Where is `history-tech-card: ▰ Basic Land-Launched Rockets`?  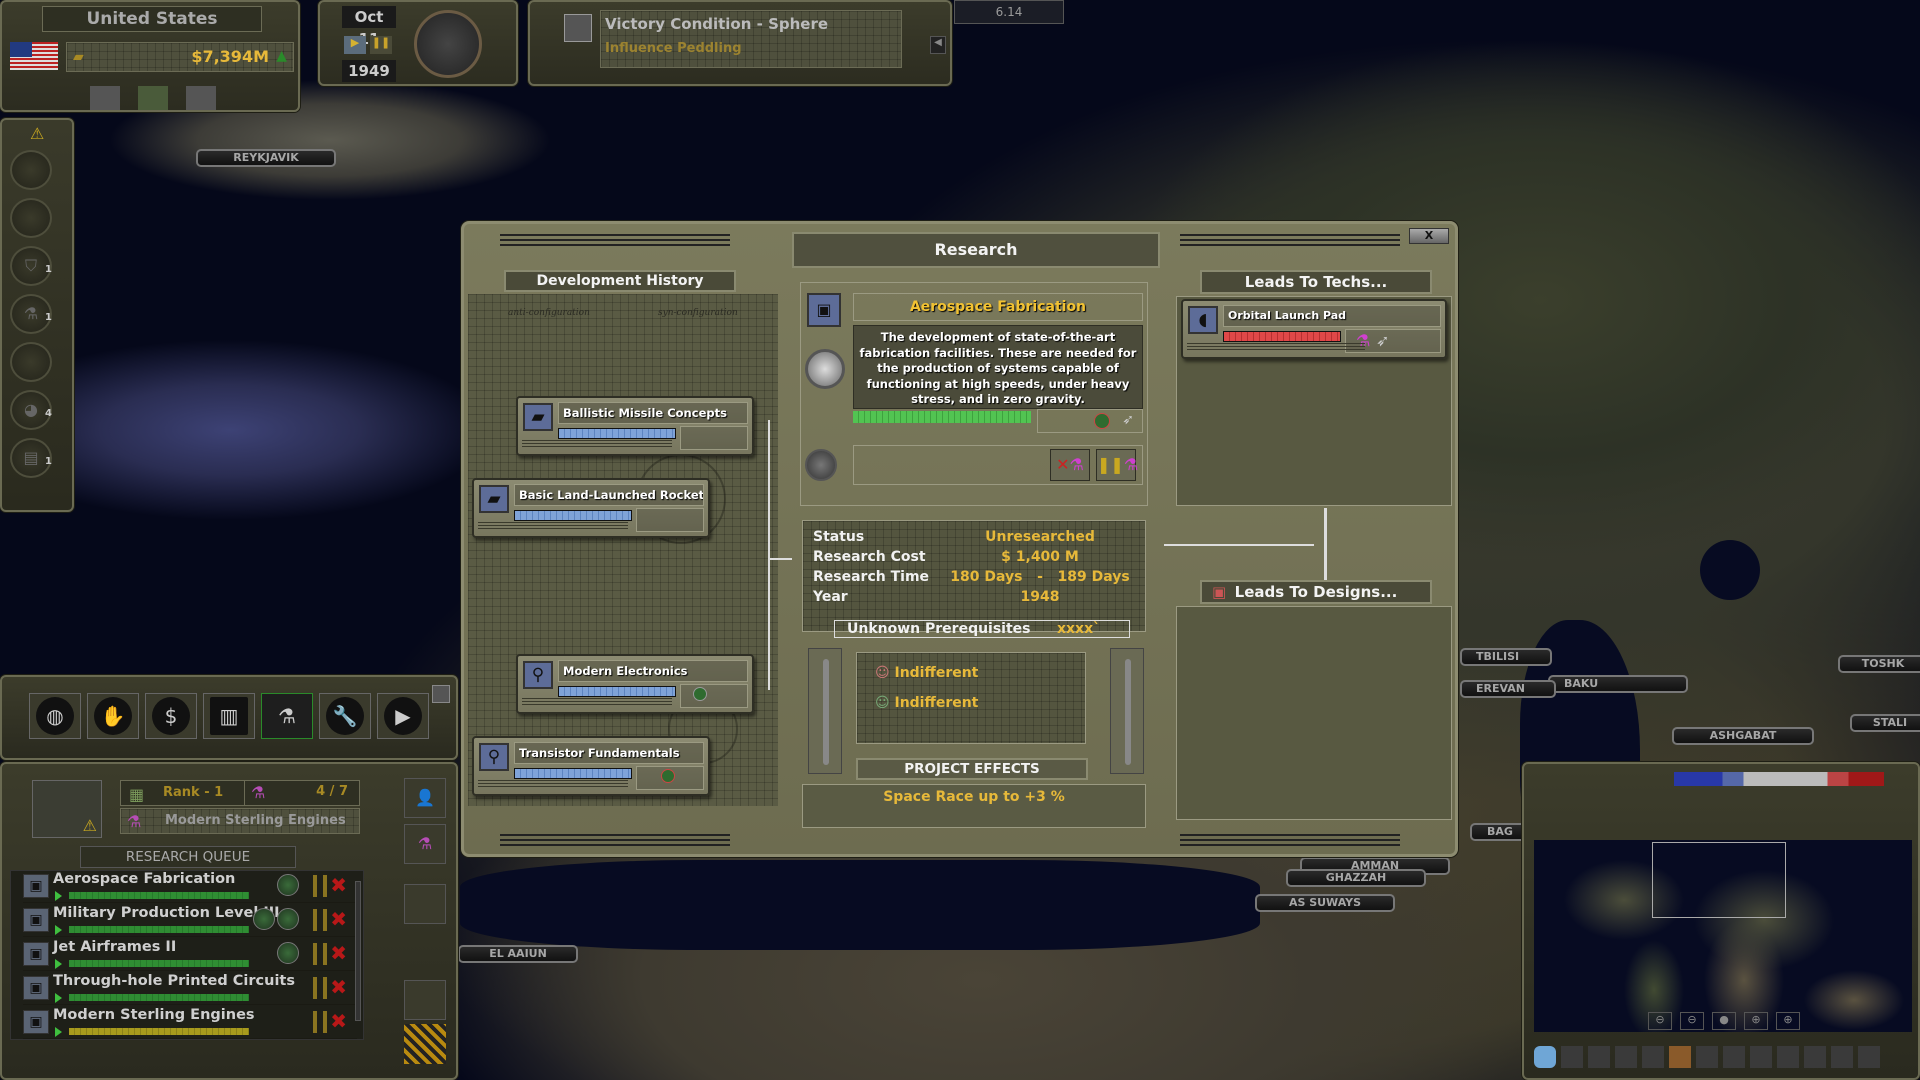 history-tech-card: ▰ Basic Land-Launched Rockets is located at coordinates (591, 508).